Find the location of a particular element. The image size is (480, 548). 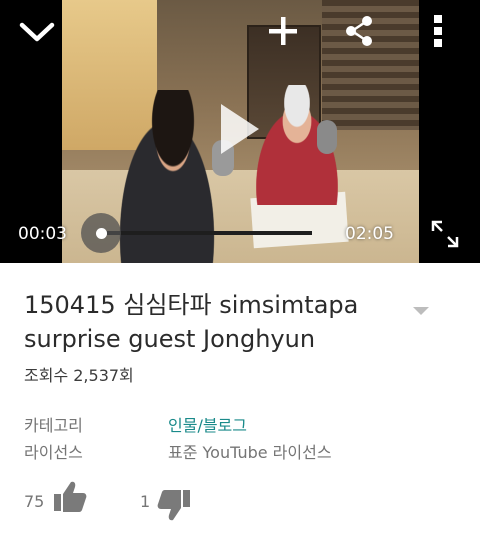

license-value: 표준 YouTube 라이선스 is located at coordinates (250, 452).